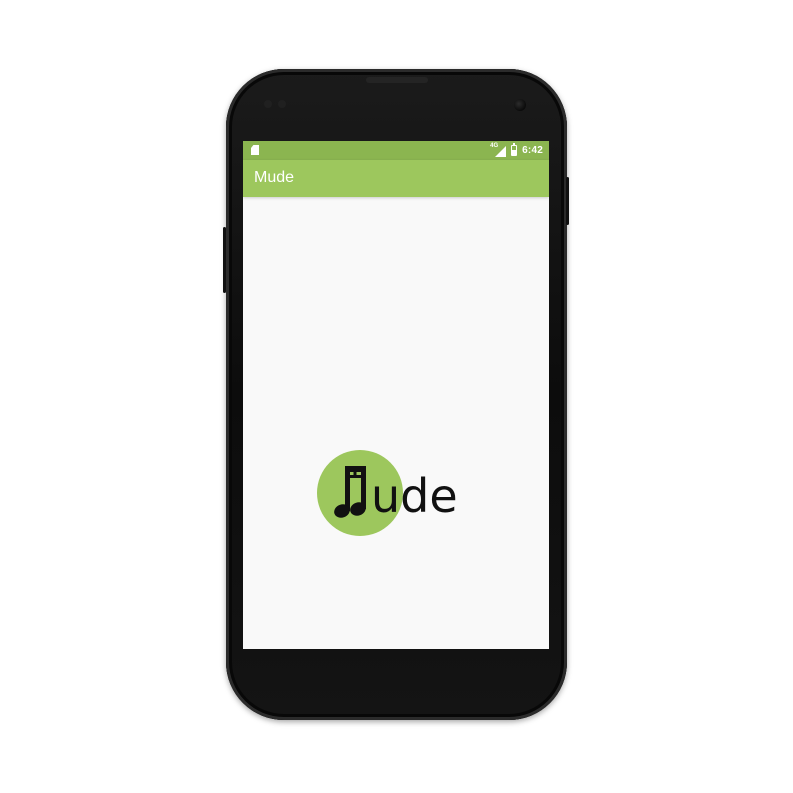 Image resolution: width=793 pixels, height=793 pixels. I want to click on status-clock: 6:42, so click(532, 150).